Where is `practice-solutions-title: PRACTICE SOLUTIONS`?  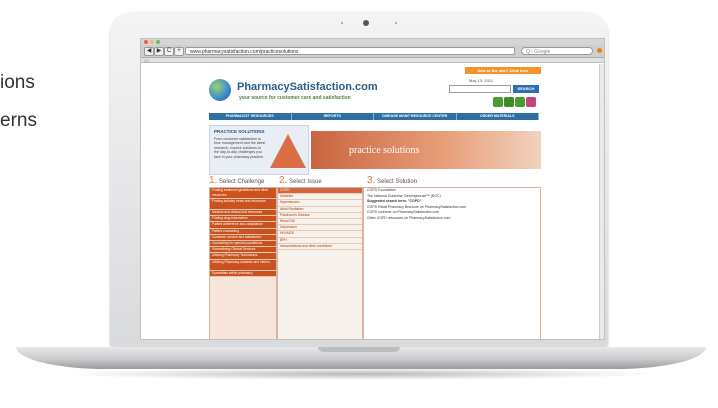 practice-solutions-title: PRACTICE SOLUTIONS is located at coordinates (239, 131).